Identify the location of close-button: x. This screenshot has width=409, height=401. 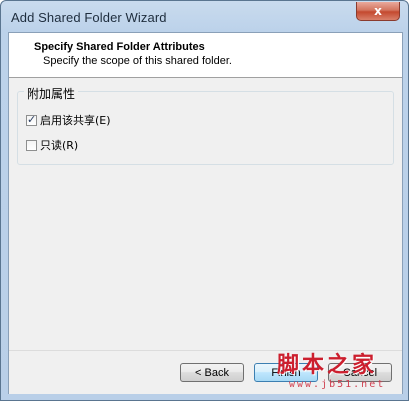
(378, 11).